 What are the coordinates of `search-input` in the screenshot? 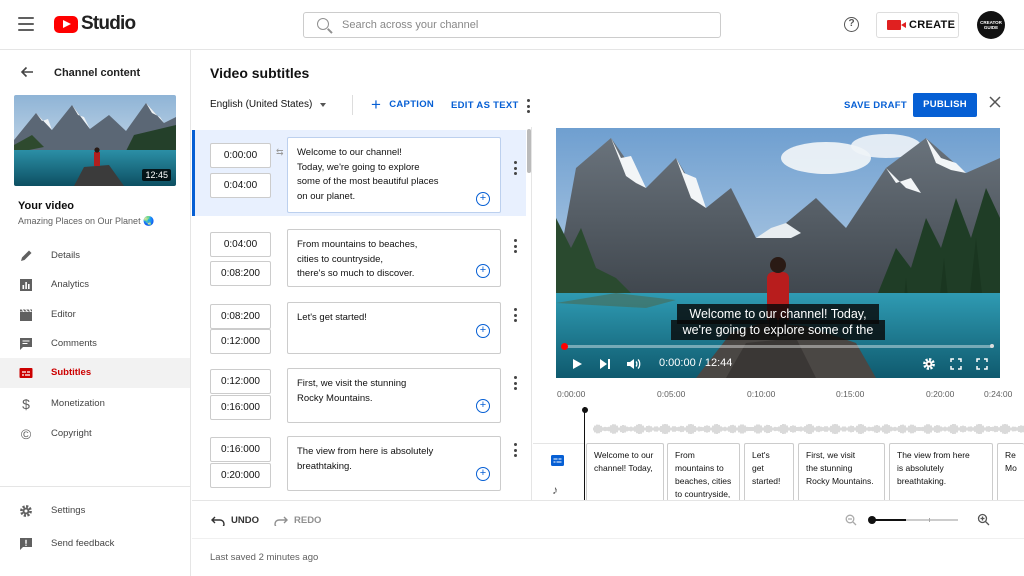 It's located at (522, 25).